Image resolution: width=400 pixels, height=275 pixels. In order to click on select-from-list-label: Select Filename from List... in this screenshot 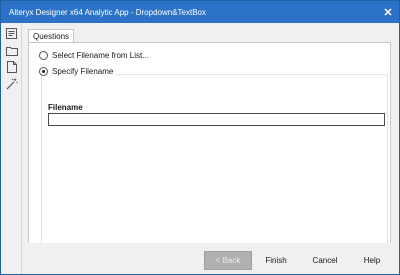, I will do `click(100, 55)`.